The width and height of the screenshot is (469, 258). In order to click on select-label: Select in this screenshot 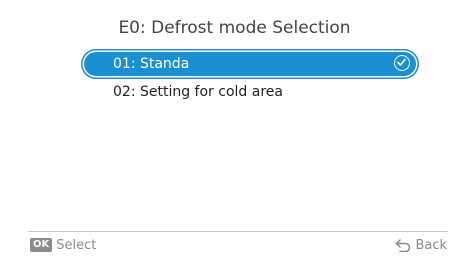, I will do `click(76, 245)`.